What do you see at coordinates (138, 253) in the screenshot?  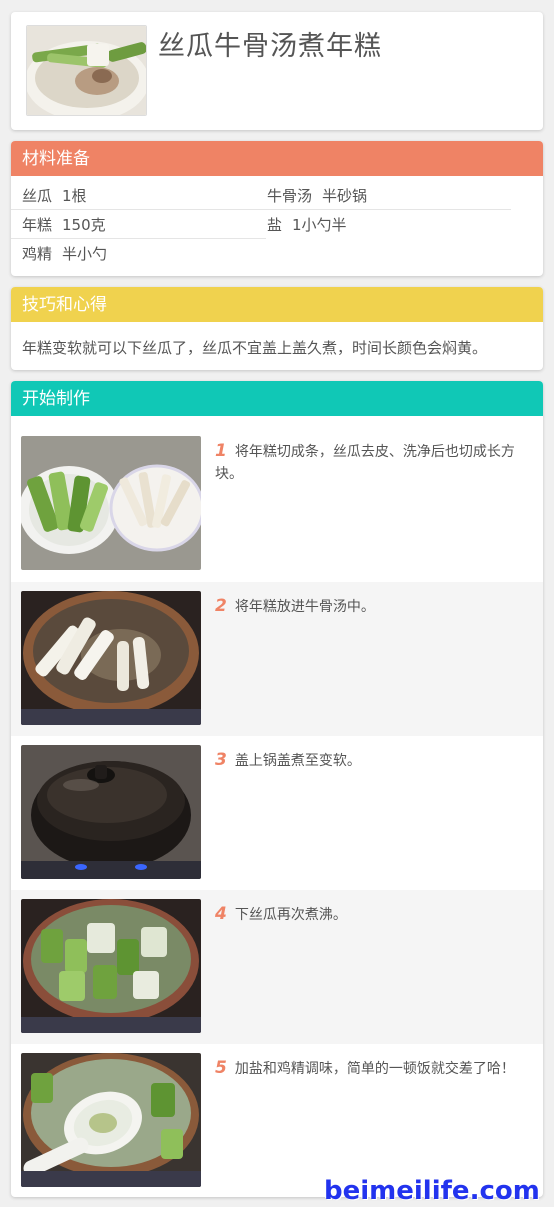 I see `ingredient-item: 鸡精 半小勺` at bounding box center [138, 253].